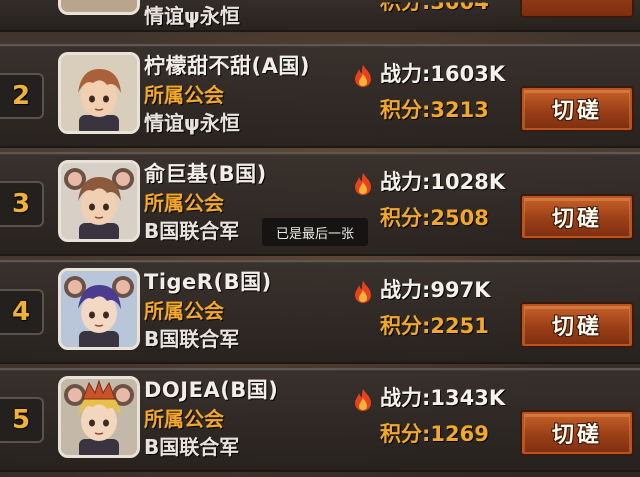  Describe the element at coordinates (227, 66) in the screenshot. I see `player-name: 柠檬甜不甜(A国)` at that location.